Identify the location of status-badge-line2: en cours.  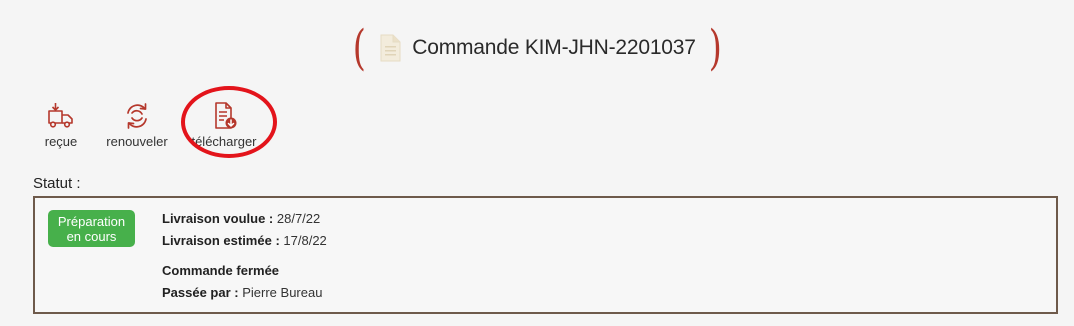
(91, 236).